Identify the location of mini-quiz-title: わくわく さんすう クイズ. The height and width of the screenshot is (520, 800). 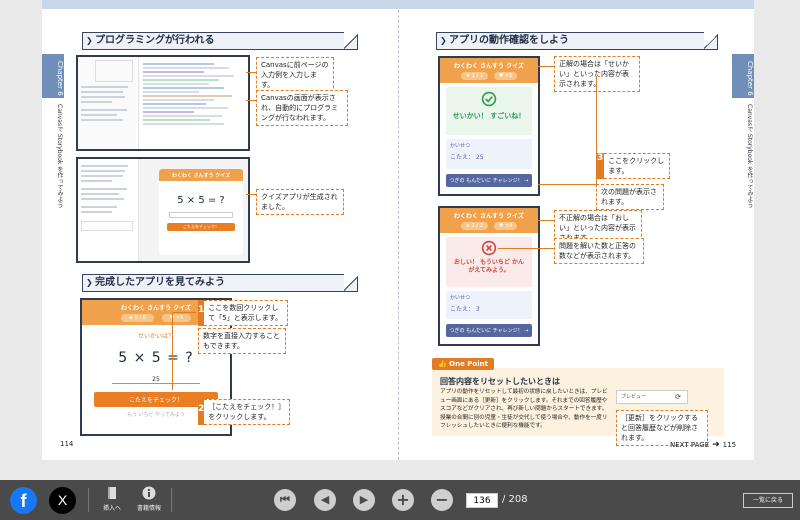
(201, 175).